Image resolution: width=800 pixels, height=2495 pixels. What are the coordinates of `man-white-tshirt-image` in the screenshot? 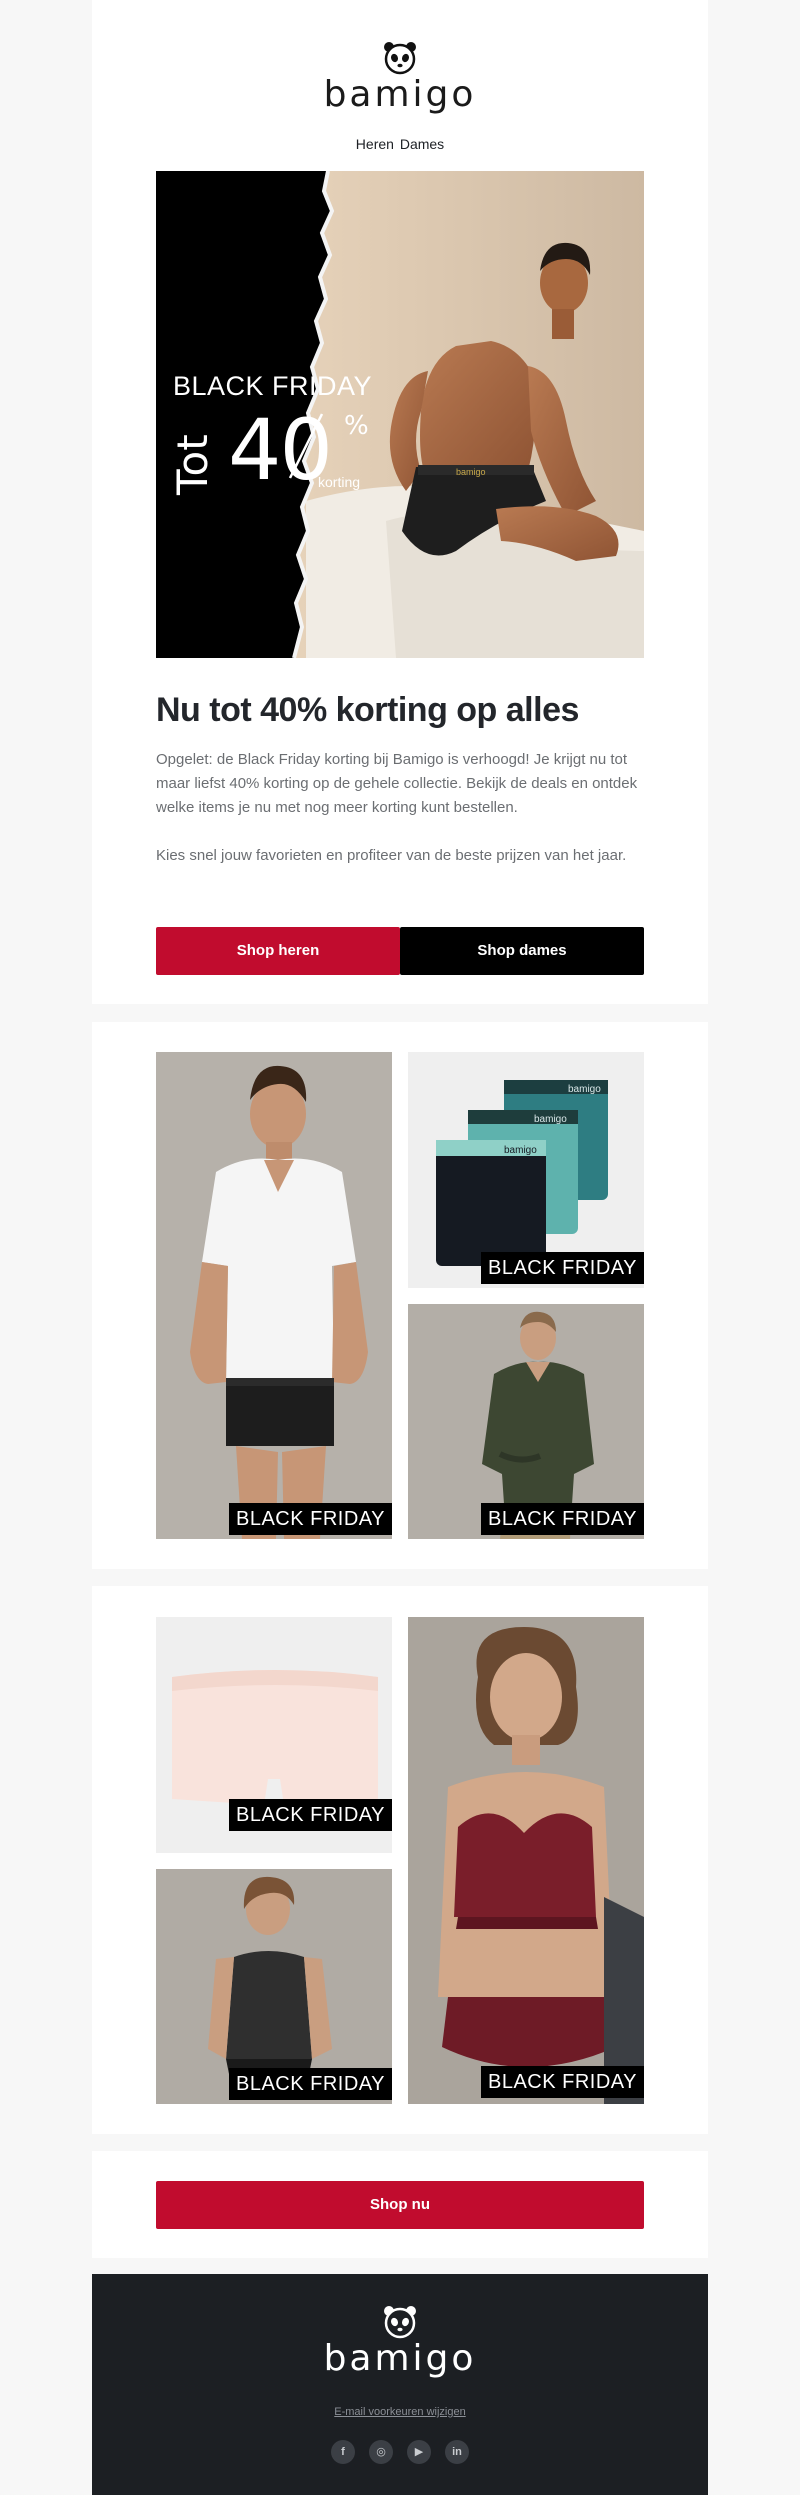 It's located at (274, 1295).